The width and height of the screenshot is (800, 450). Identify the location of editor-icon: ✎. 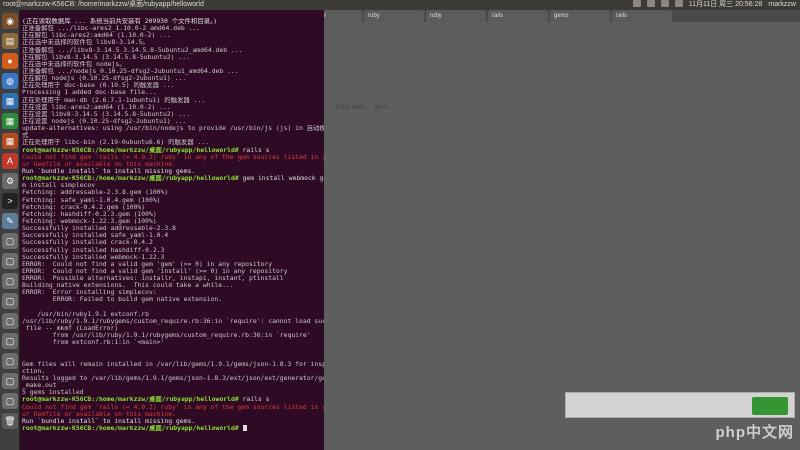
(10, 221).